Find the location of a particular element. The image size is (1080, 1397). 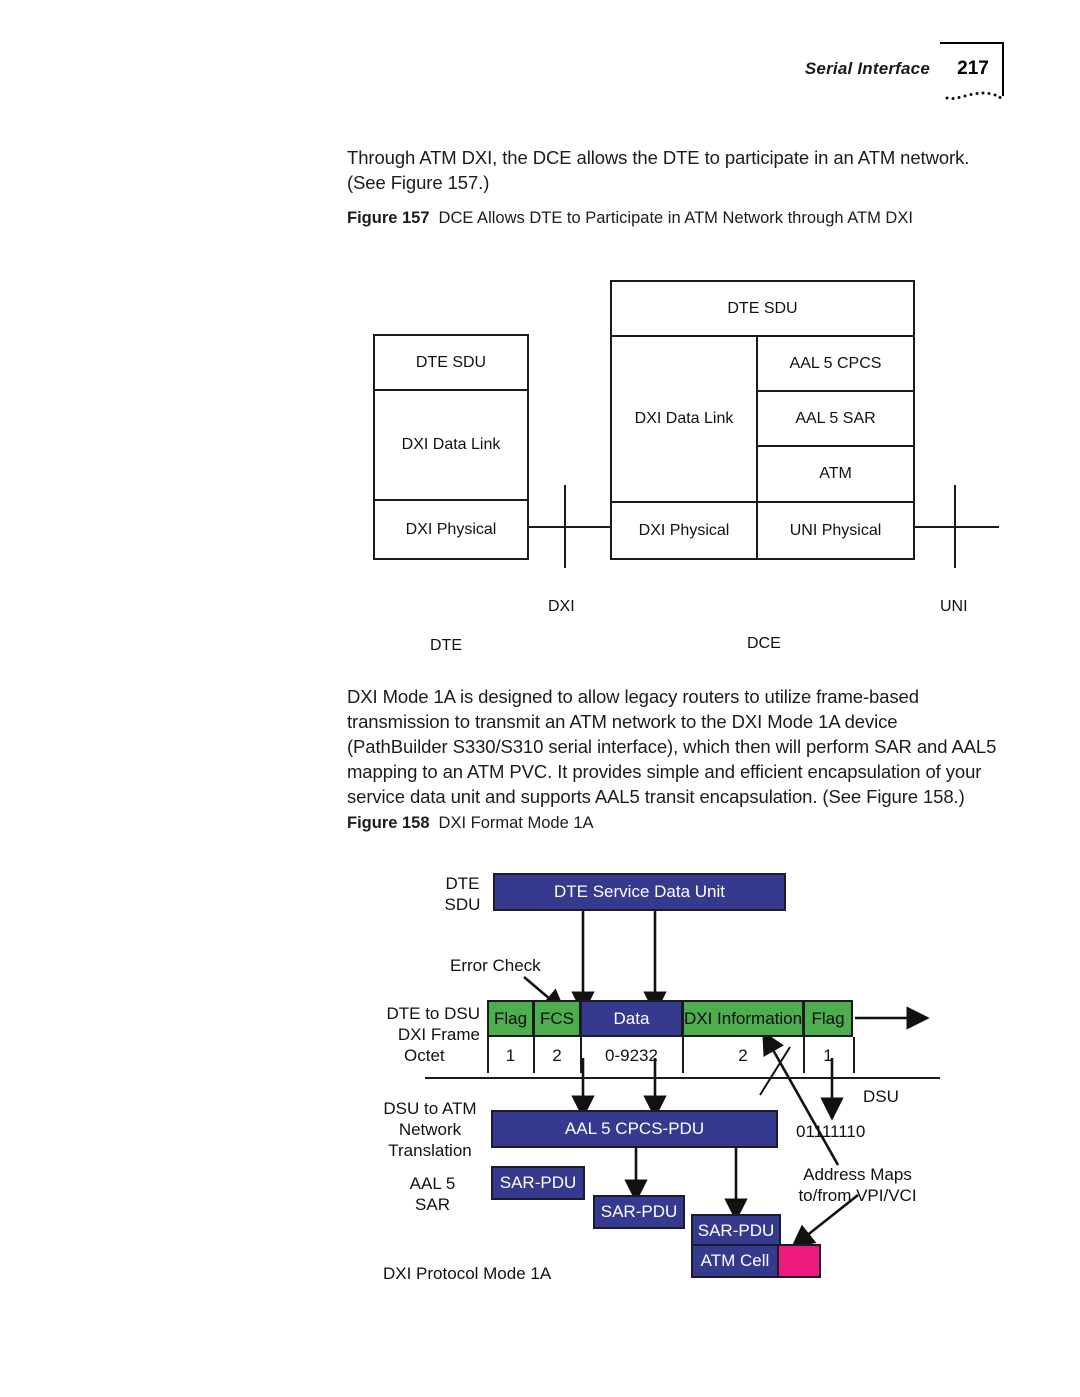

figure-157-caption-label: Figure 157 is located at coordinates (388, 218).